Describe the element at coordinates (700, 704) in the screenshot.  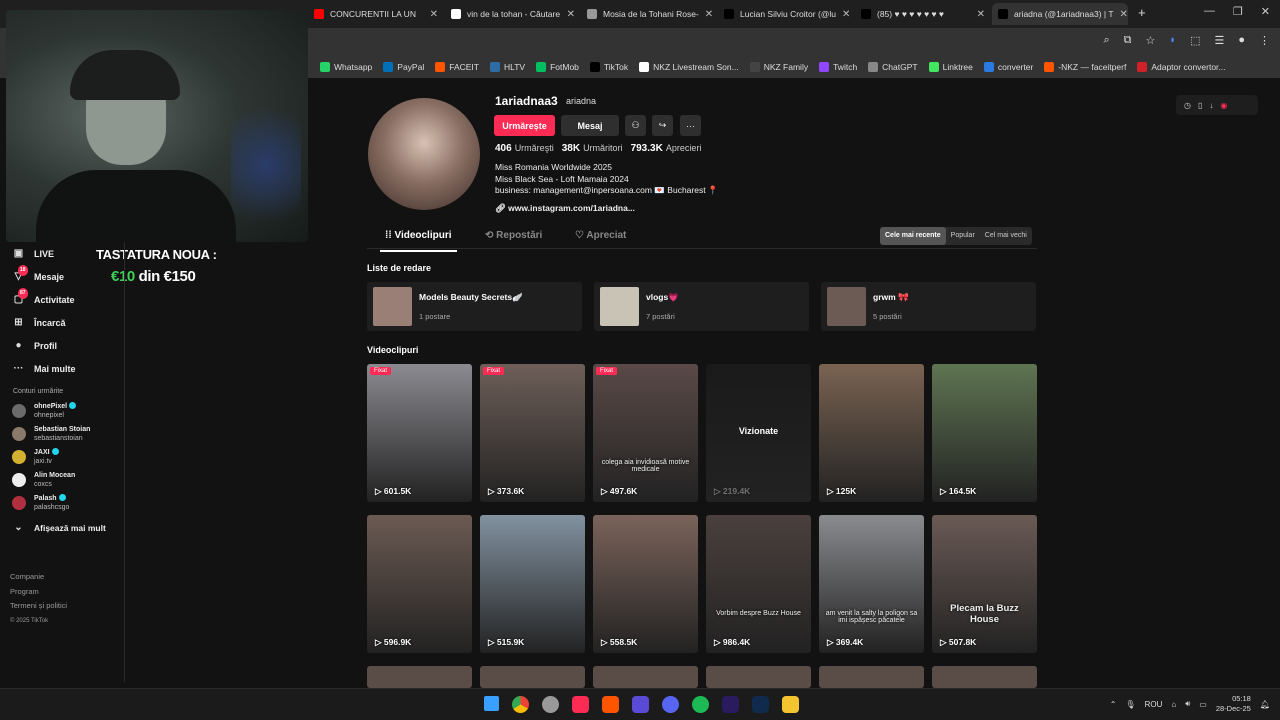
I see `spotify-icon` at that location.